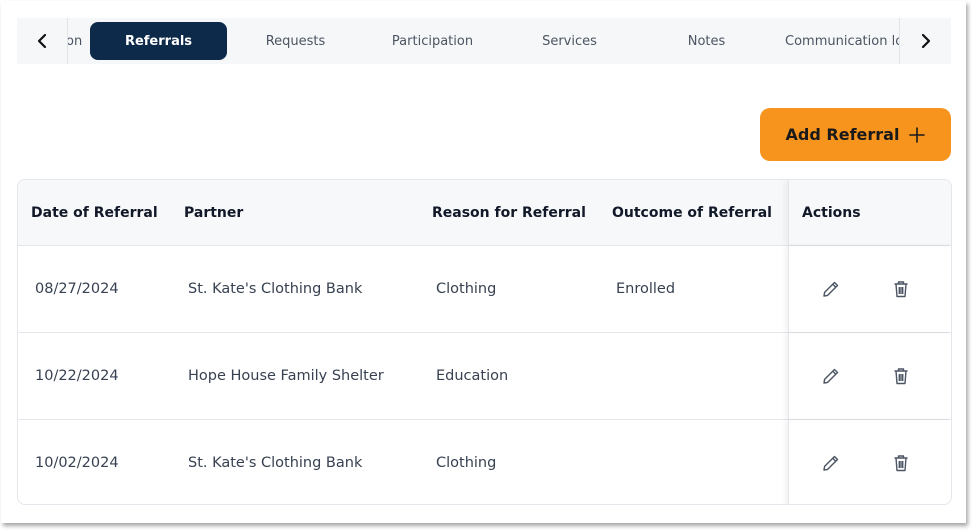  Describe the element at coordinates (77, 463) in the screenshot. I see `cell-date: 10/02/2024` at that location.